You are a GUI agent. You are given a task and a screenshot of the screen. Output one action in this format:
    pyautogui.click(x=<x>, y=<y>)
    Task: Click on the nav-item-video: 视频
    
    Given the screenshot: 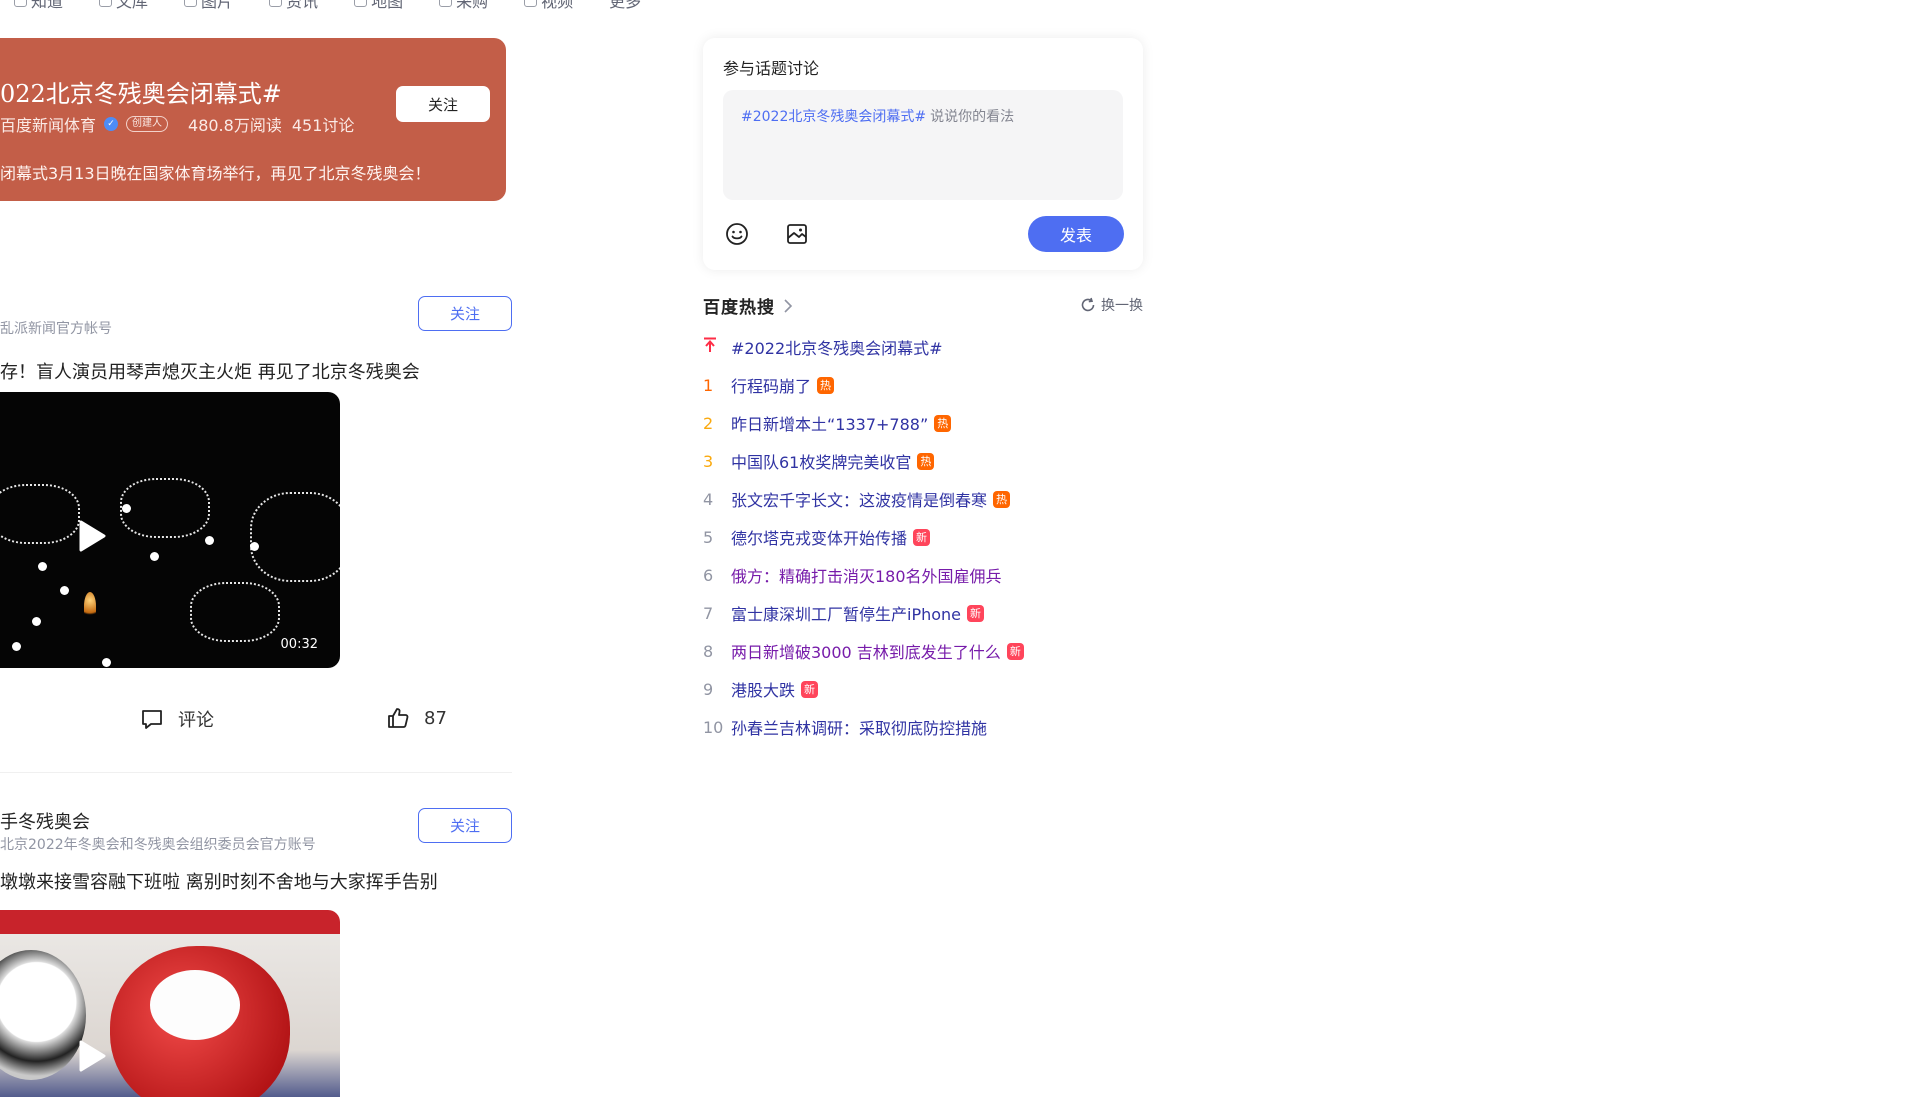 What is the action you would take?
    pyautogui.click(x=548, y=6)
    